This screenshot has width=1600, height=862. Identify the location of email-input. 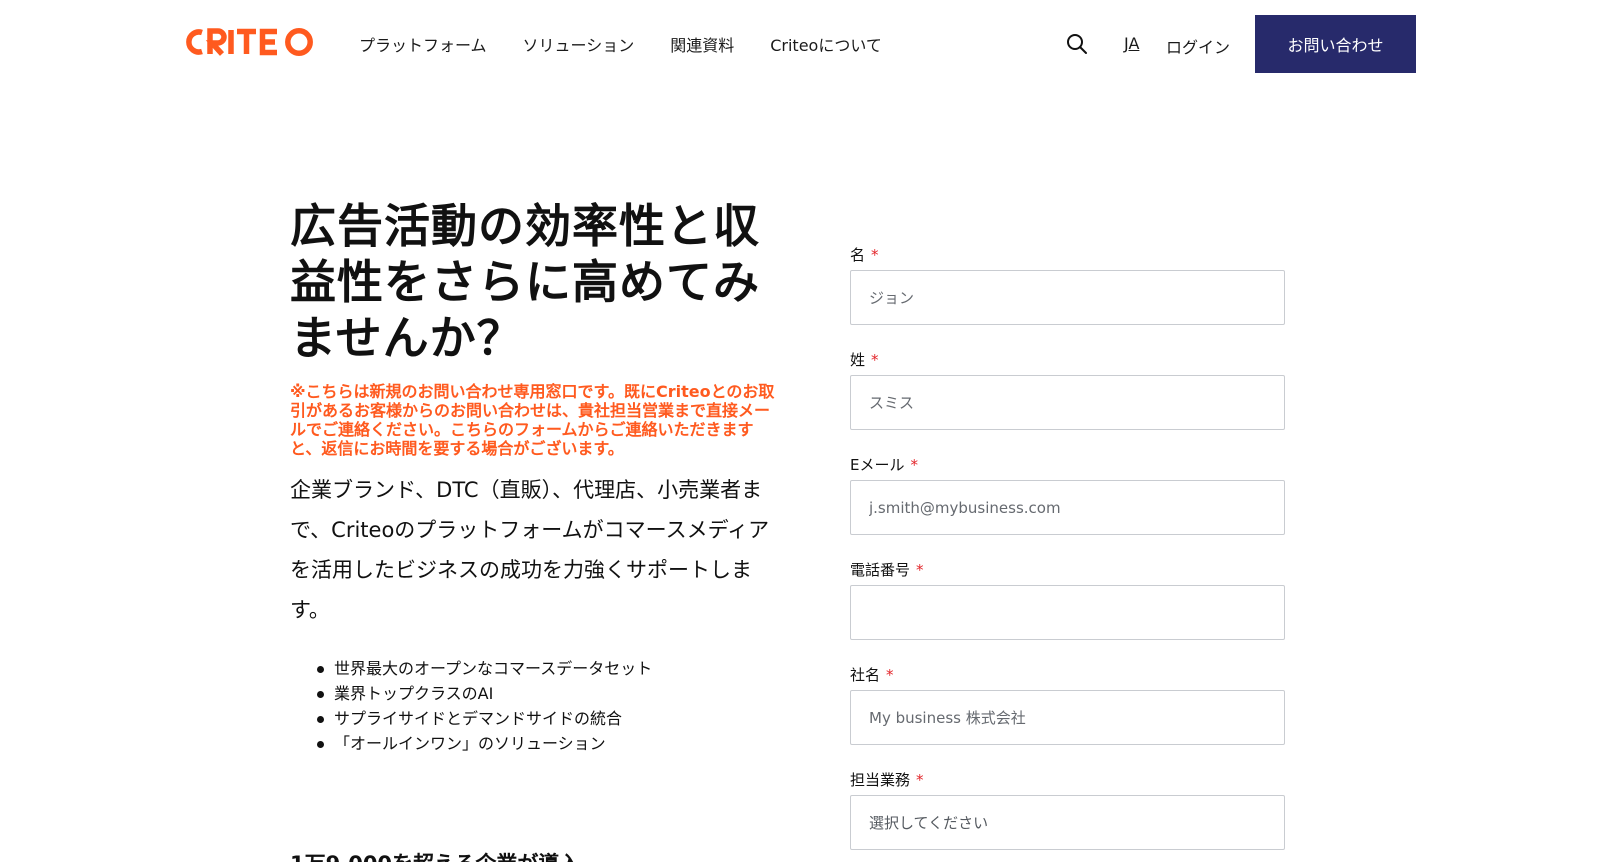
(1067, 507).